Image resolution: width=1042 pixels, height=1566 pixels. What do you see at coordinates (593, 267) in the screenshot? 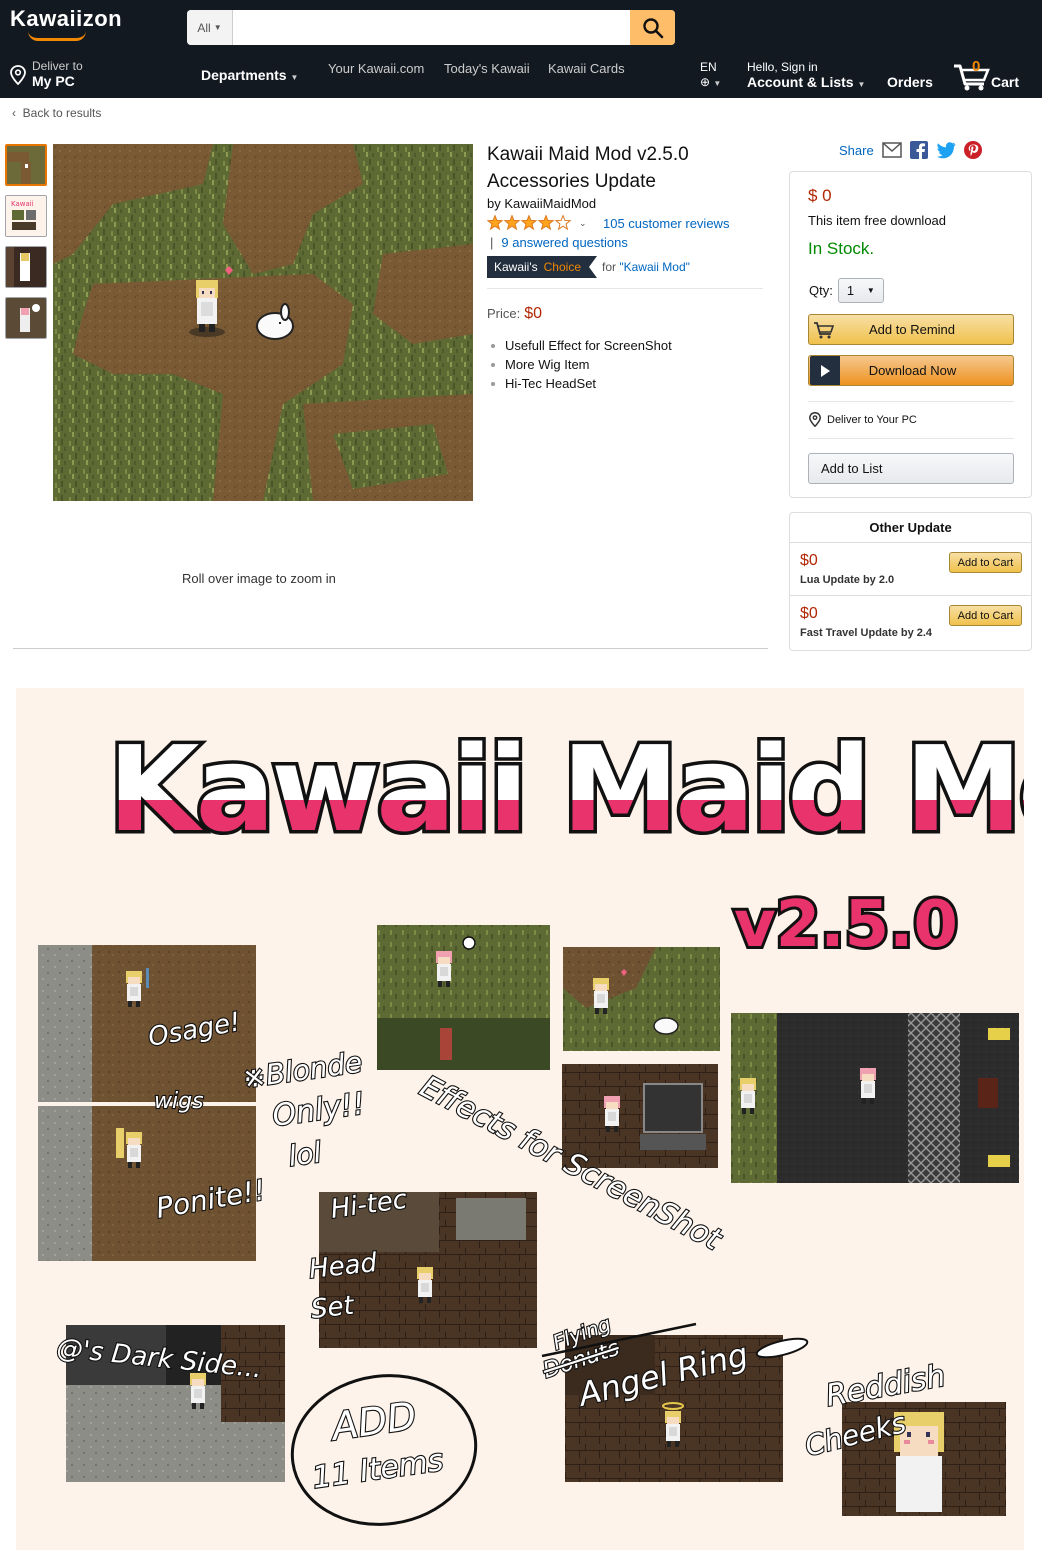
I see `choice-badge-tip` at bounding box center [593, 267].